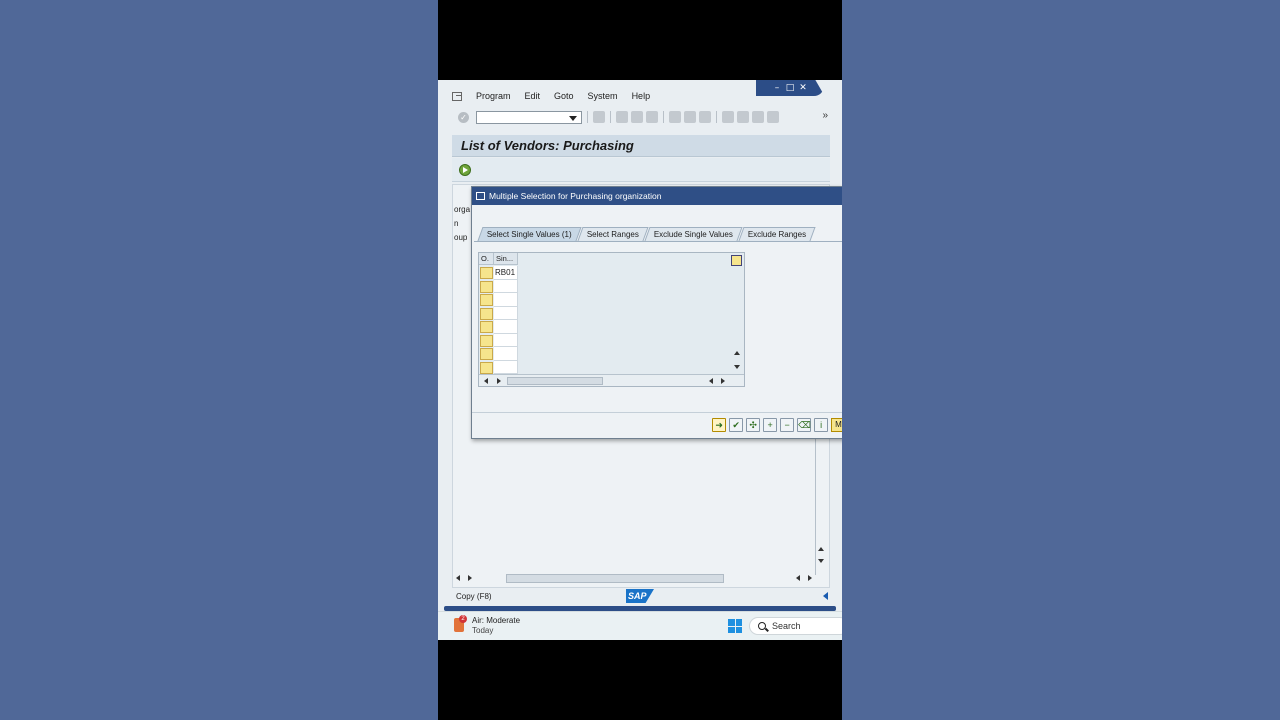  I want to click on menu-system: System, so click(603, 96).